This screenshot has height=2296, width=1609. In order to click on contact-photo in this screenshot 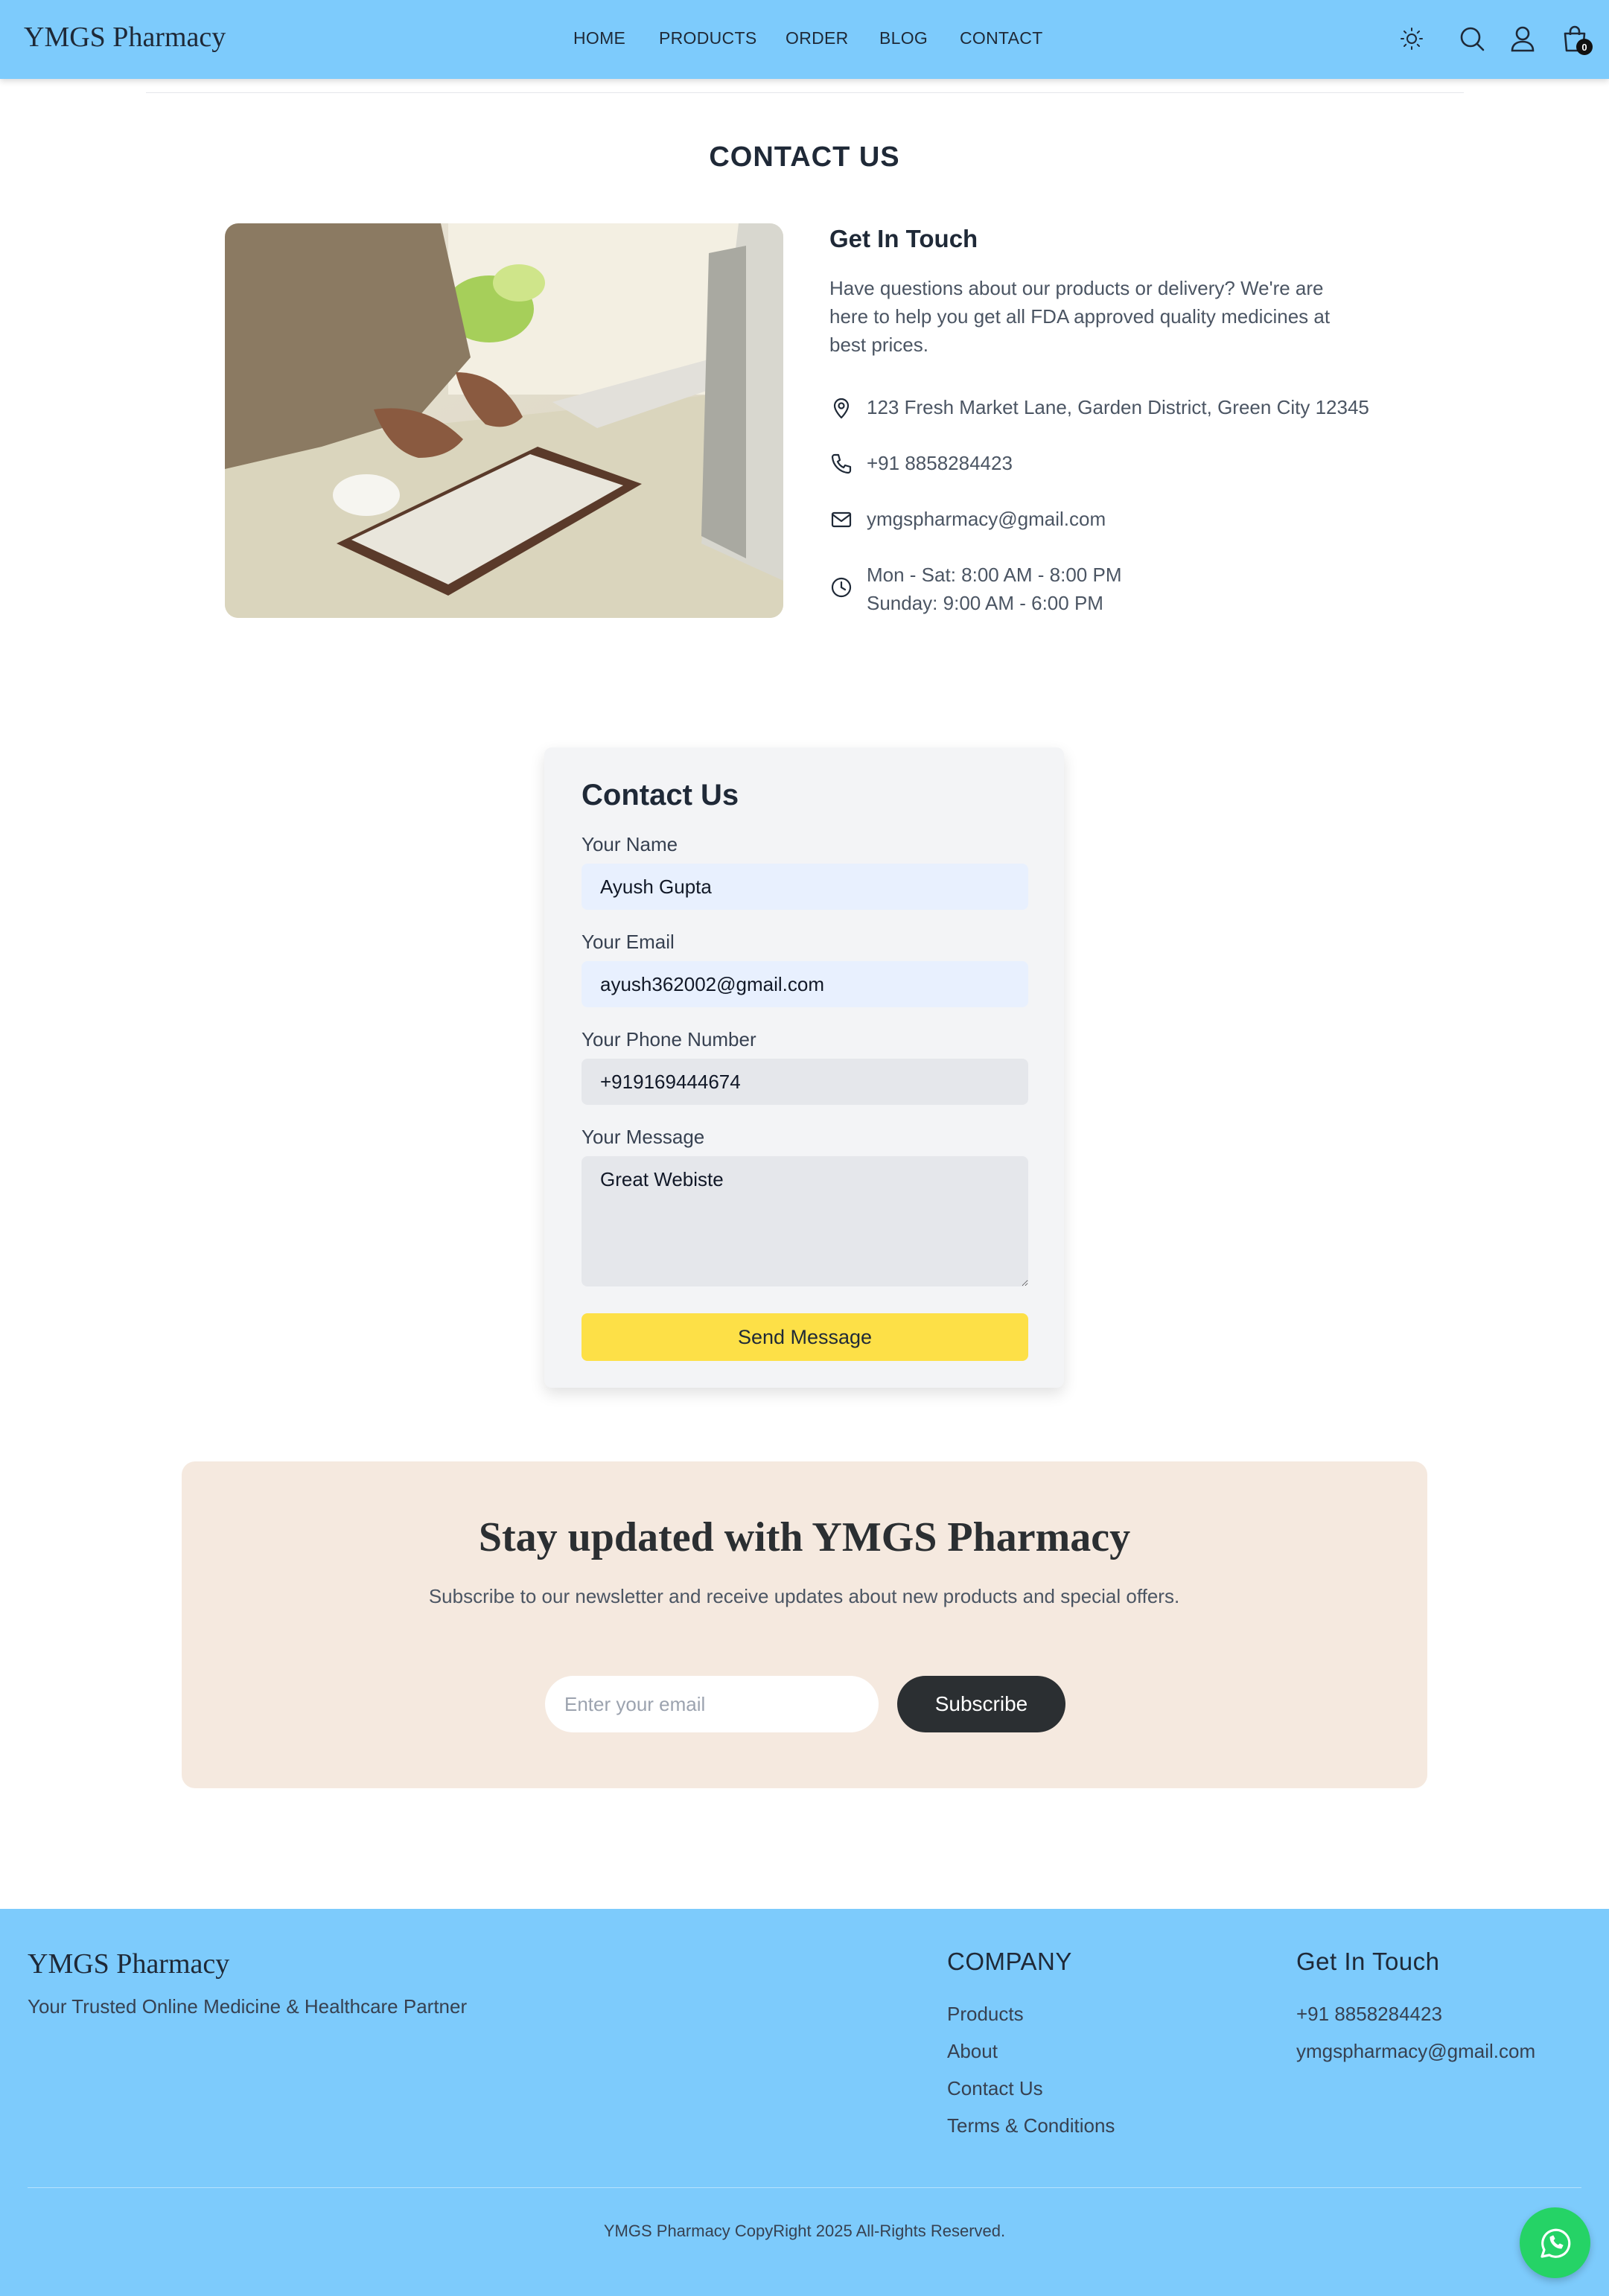, I will do `click(504, 420)`.